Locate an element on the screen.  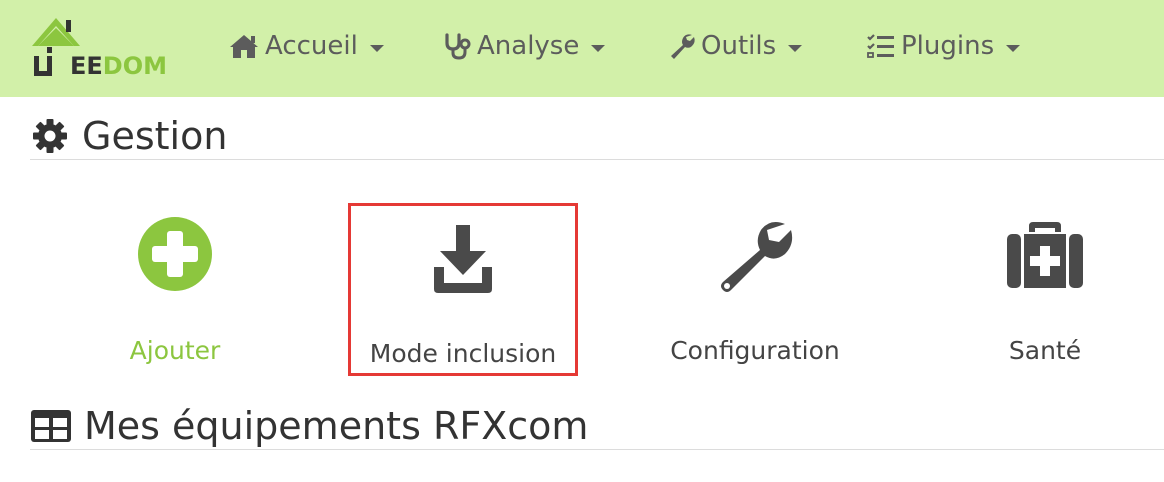
health-label: Santé is located at coordinates (1045, 350).